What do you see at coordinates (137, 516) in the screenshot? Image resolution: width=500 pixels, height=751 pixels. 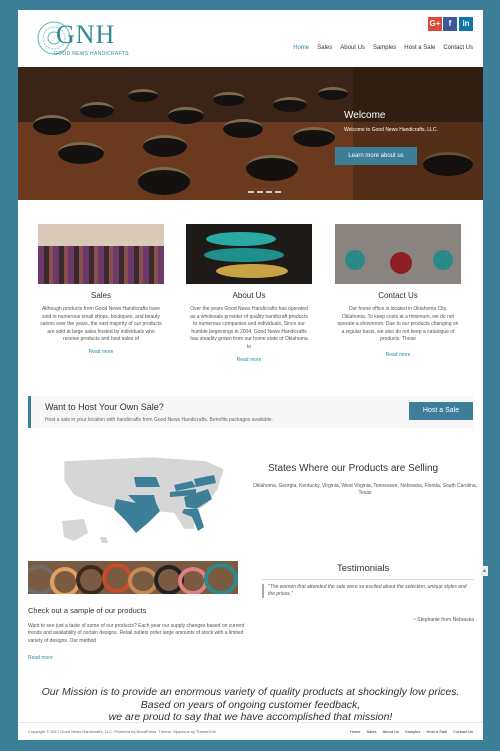 I see `map-state-texas` at bounding box center [137, 516].